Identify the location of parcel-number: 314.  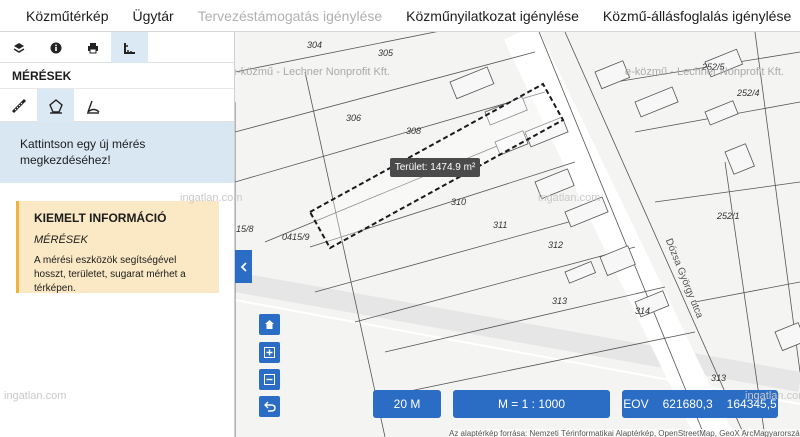
(643, 311).